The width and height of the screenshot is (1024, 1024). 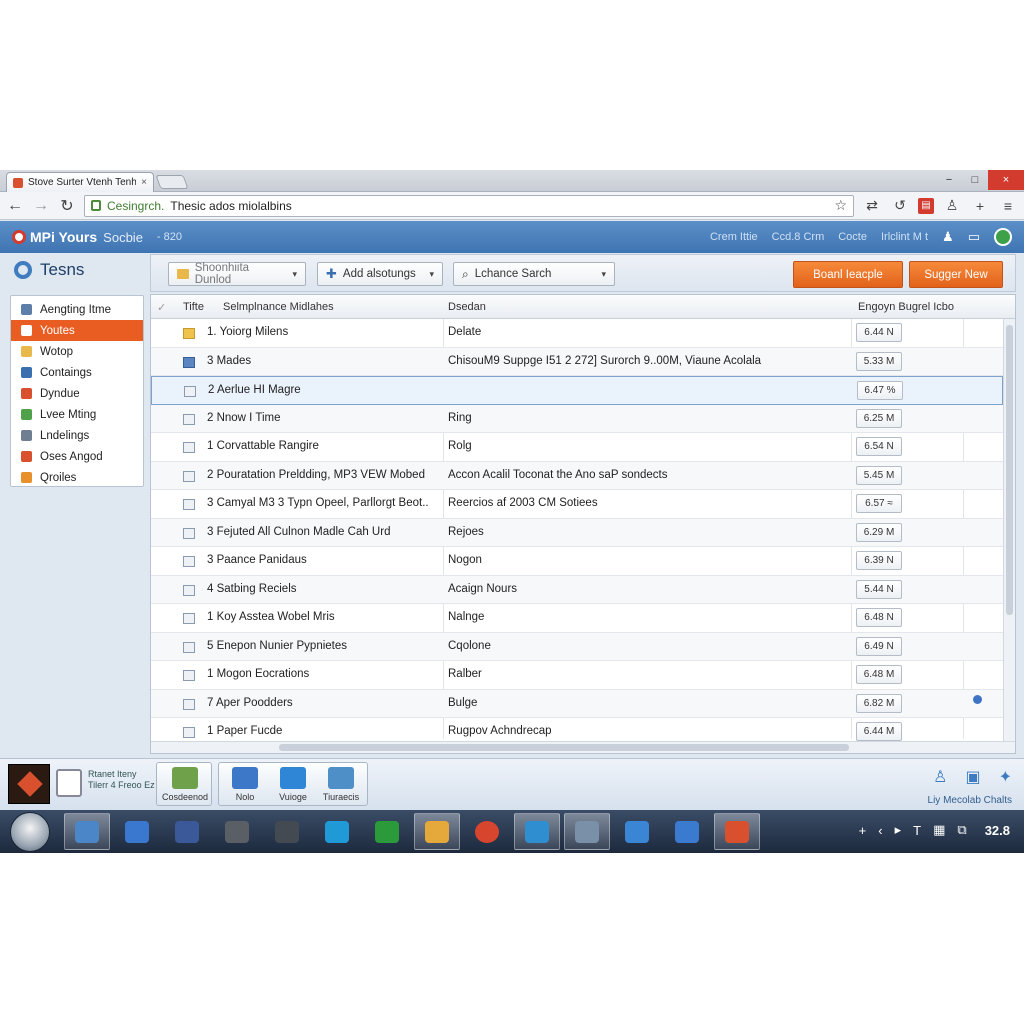 What do you see at coordinates (577, 703) in the screenshot?
I see `table-row: 7 Aper Poodders Bulge 6.82 M` at bounding box center [577, 703].